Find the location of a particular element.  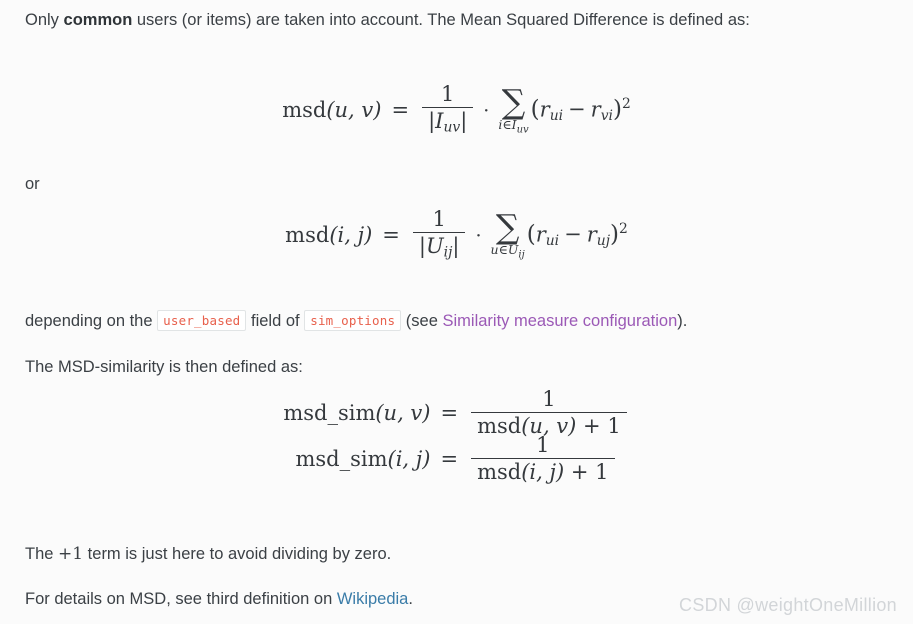

eq1-denominator: |Iuv| is located at coordinates (448, 122).